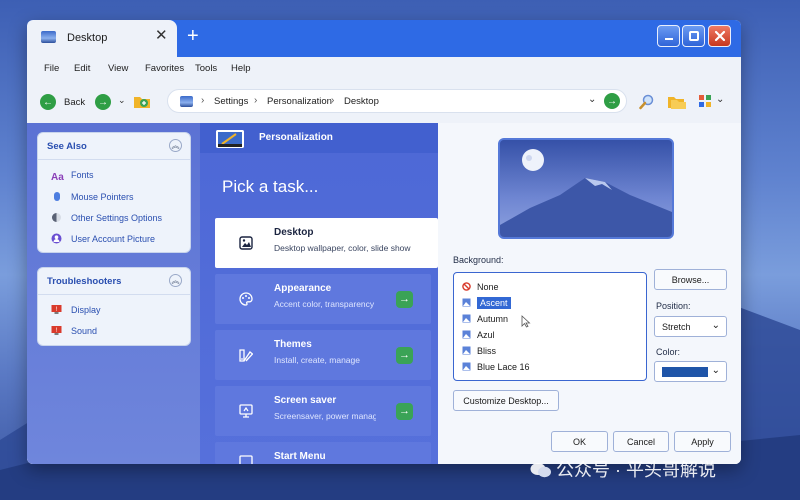 This screenshot has width=800, height=500. I want to click on address-dropdown-icon: ⌄, so click(592, 99).